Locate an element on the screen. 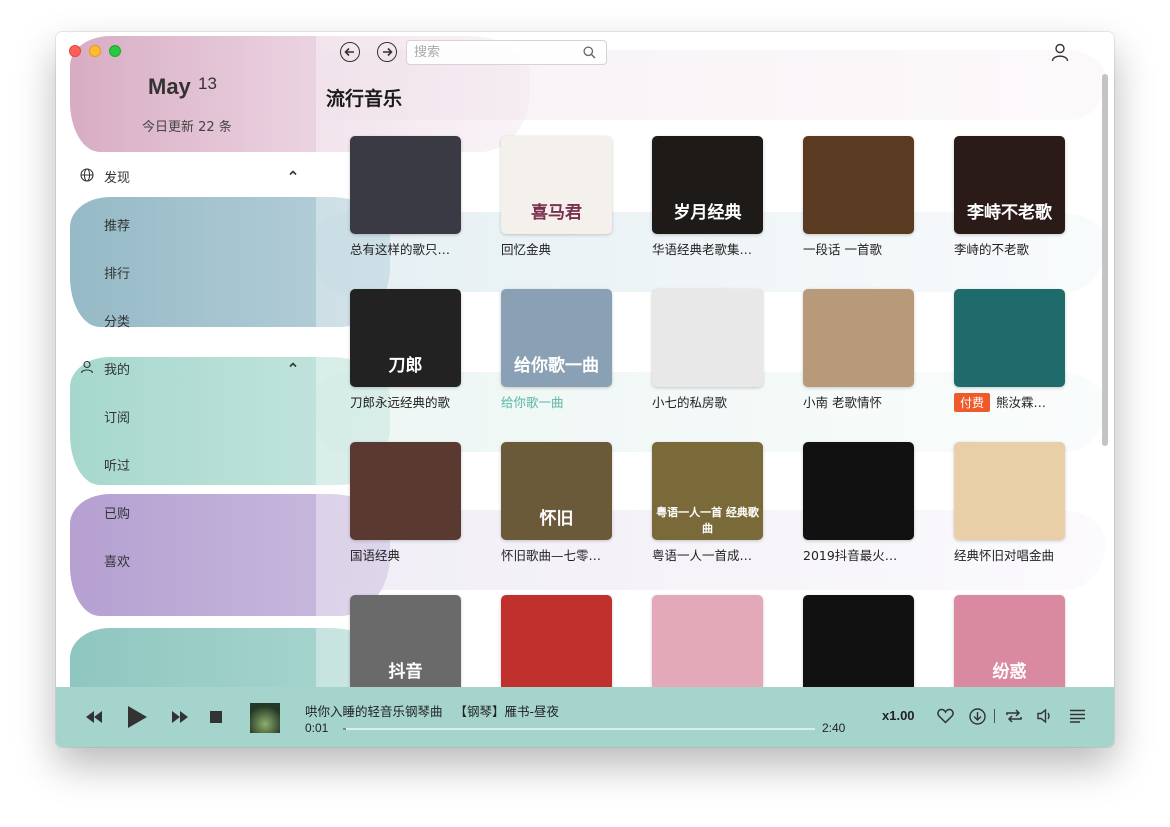 The image size is (1170, 827). vertical-scrollbar is located at coordinates (1105, 260).